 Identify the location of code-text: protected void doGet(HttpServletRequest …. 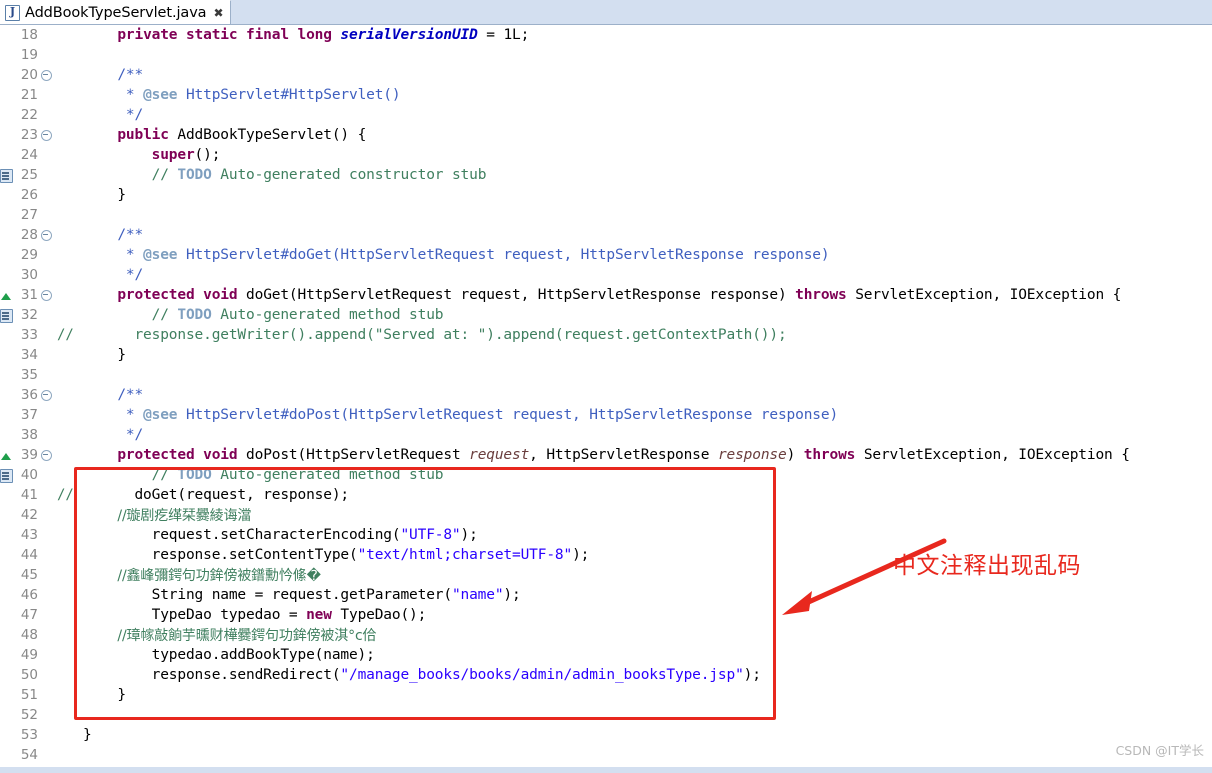
(647, 295).